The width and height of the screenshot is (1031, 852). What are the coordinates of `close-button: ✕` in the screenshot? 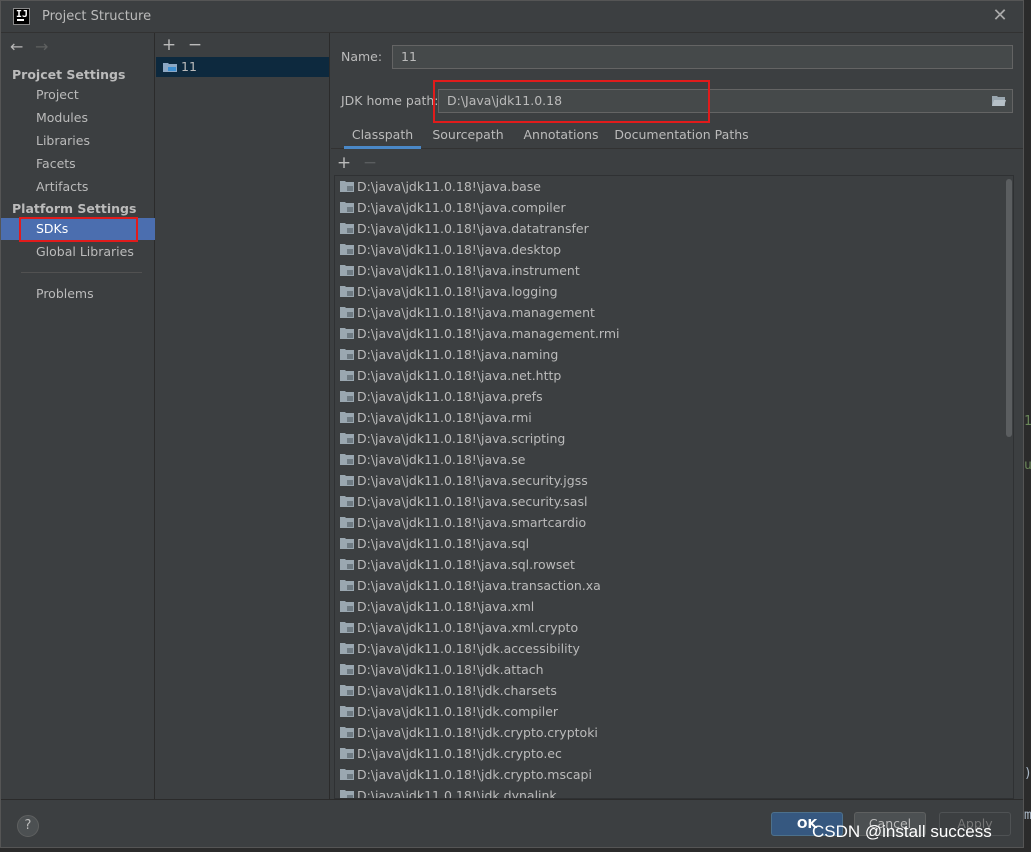 It's located at (1000, 16).